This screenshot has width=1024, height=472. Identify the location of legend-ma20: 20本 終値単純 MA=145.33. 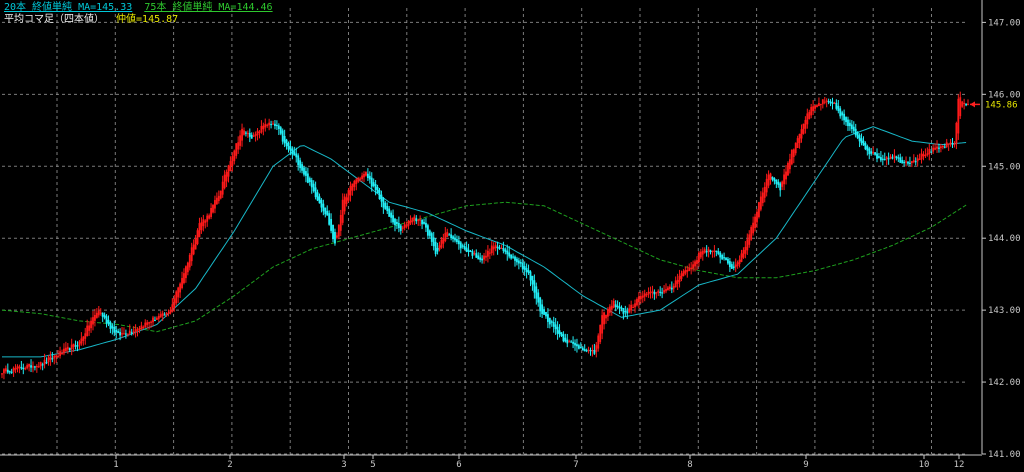
(68, 8).